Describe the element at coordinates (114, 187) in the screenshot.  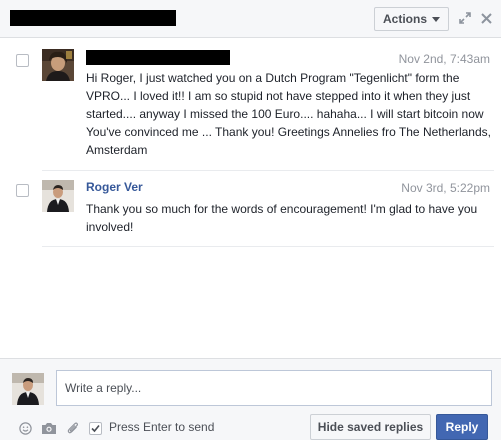
I see `sender-name: Roger Ver` at that location.